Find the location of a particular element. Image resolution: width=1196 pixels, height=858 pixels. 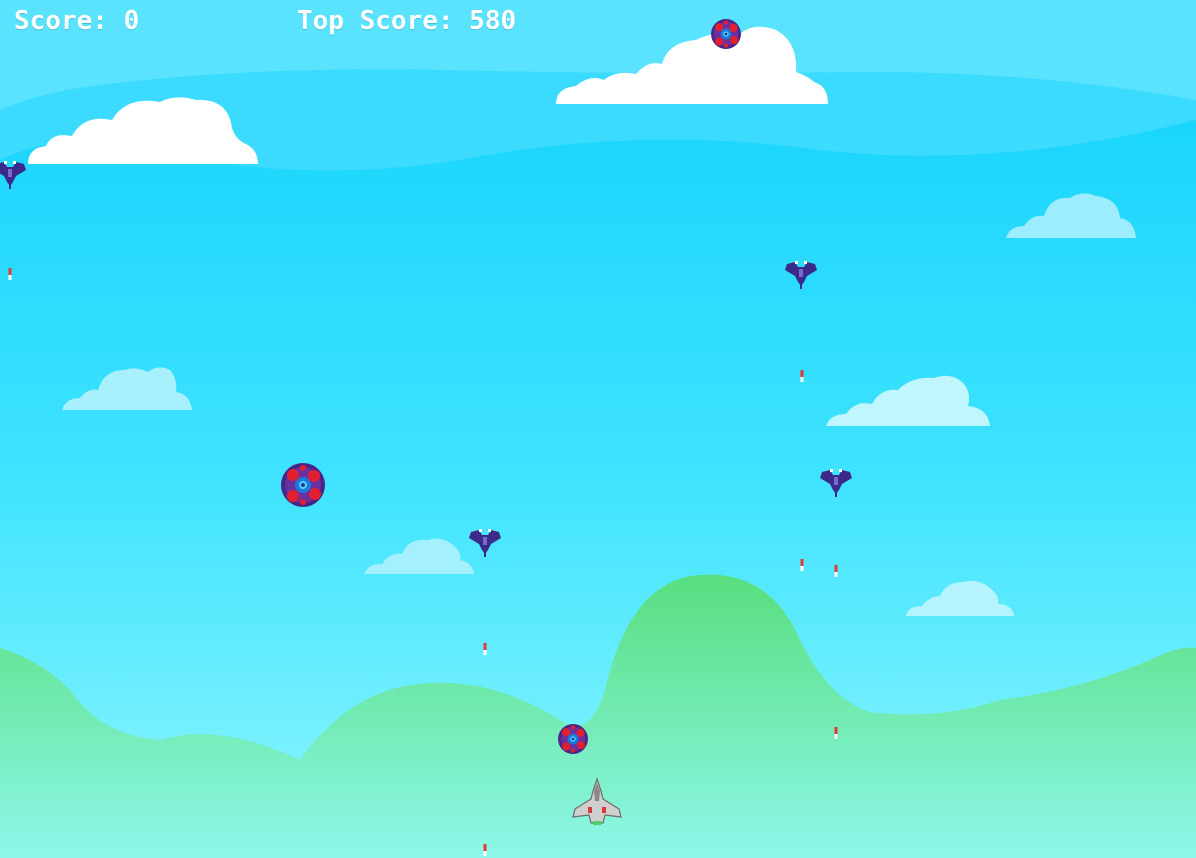

top-score-label: Top Score: 580 is located at coordinates (407, 21).